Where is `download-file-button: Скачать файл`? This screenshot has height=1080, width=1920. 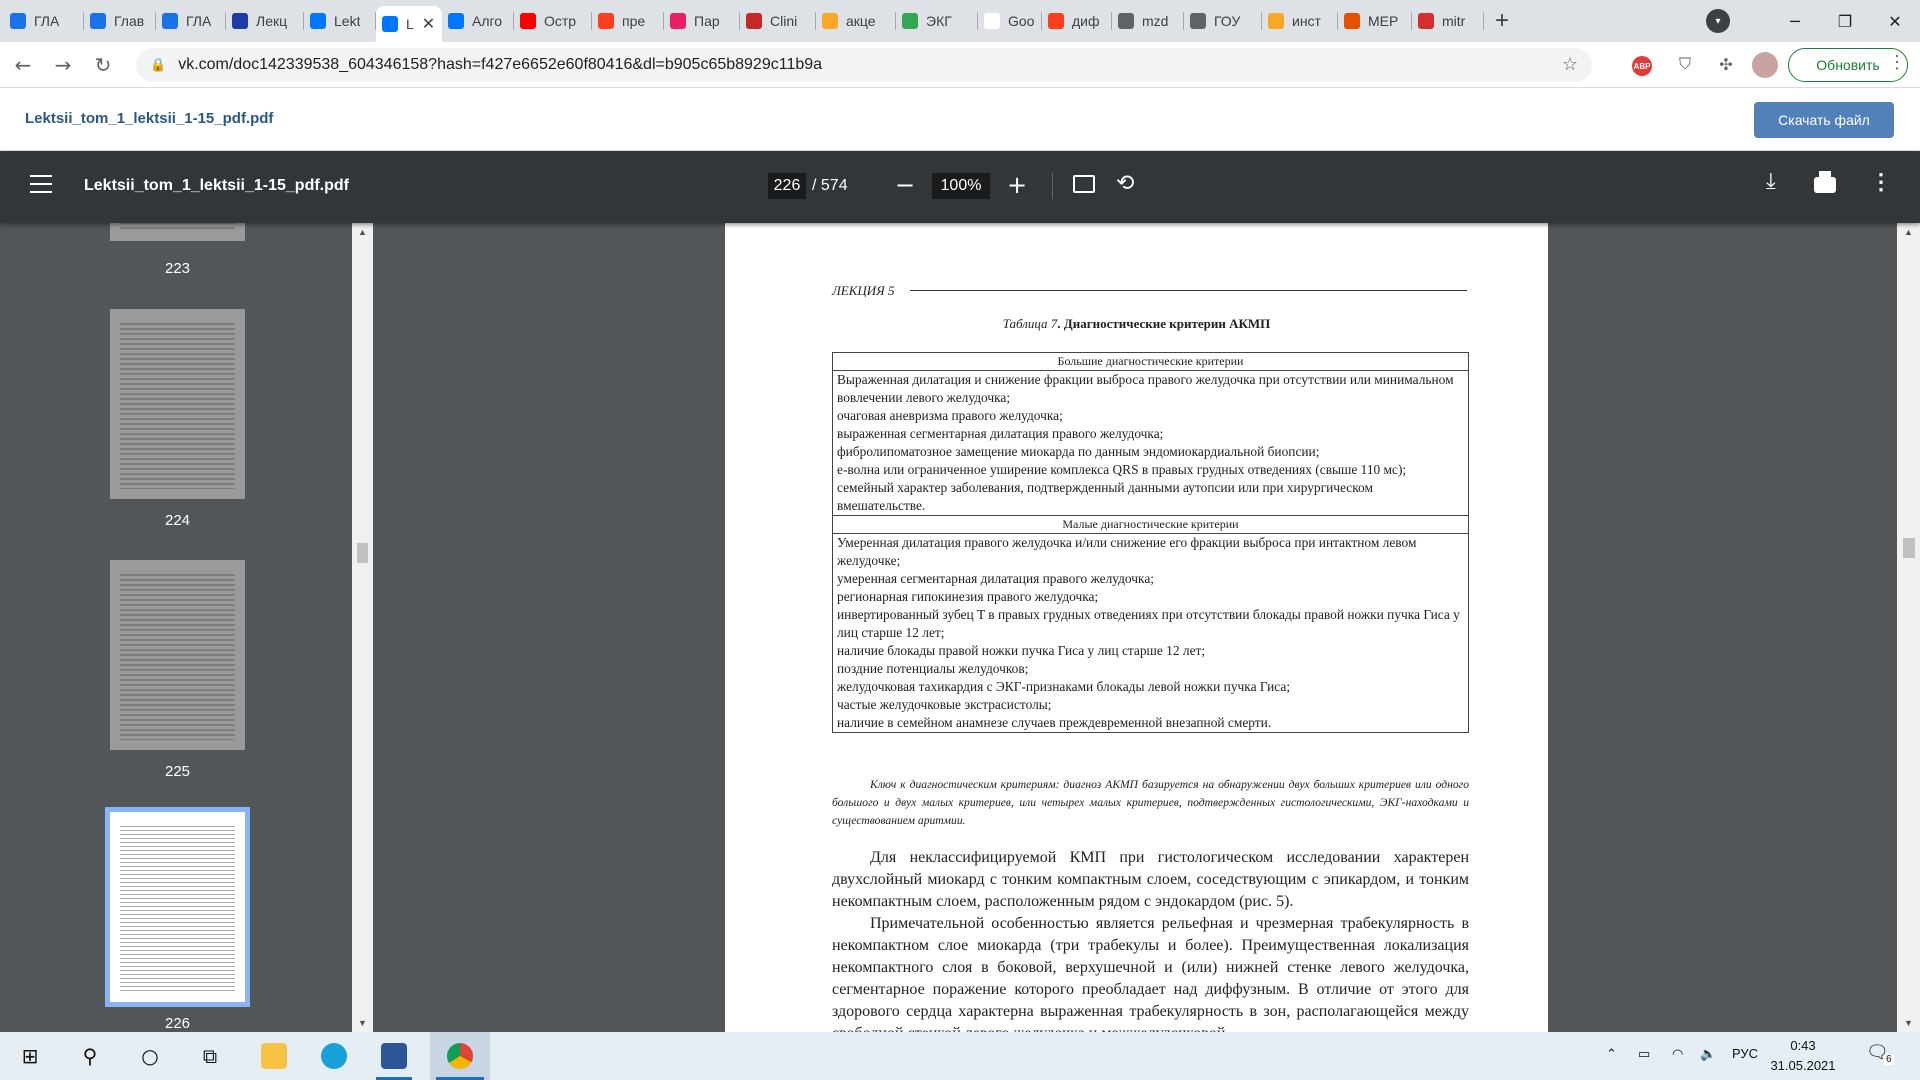
download-file-button: Скачать файл is located at coordinates (1824, 120).